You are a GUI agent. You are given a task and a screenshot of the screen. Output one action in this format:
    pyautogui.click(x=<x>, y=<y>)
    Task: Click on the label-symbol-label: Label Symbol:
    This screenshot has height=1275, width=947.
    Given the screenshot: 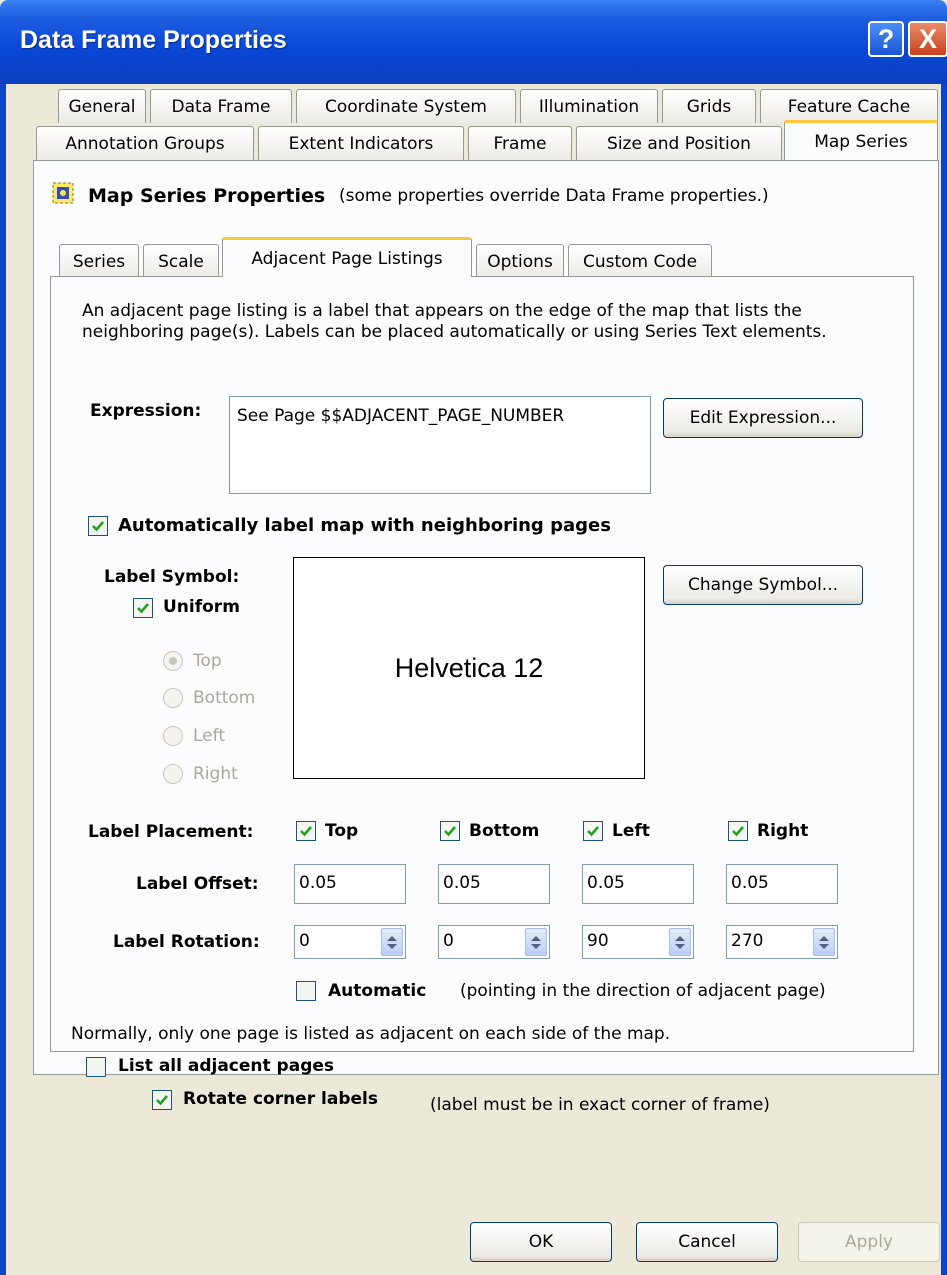 What is the action you would take?
    pyautogui.click(x=172, y=577)
    